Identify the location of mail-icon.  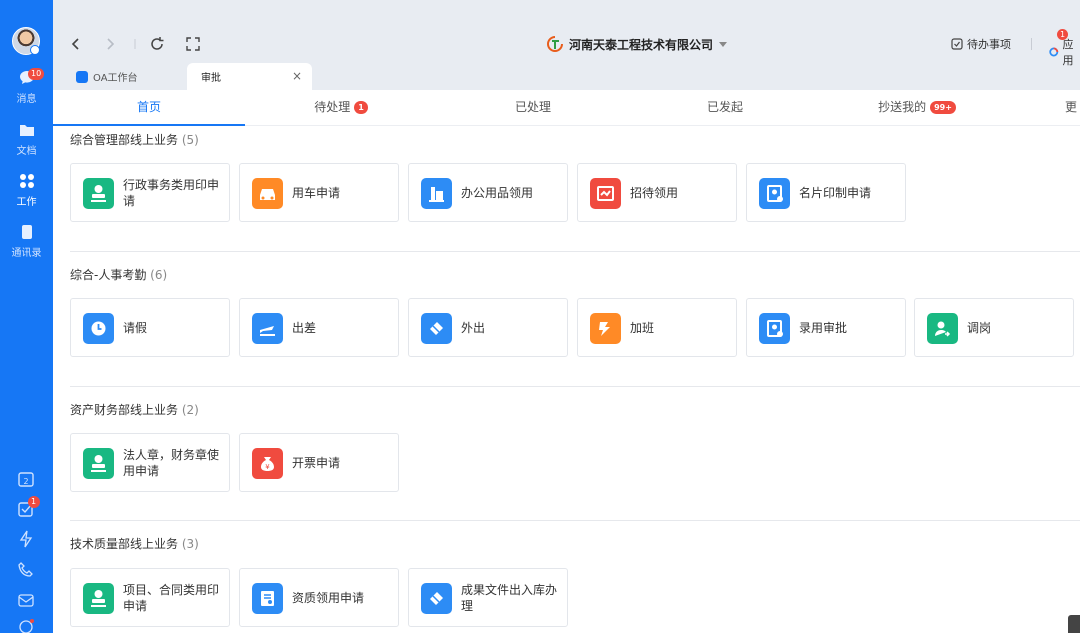
(26, 600).